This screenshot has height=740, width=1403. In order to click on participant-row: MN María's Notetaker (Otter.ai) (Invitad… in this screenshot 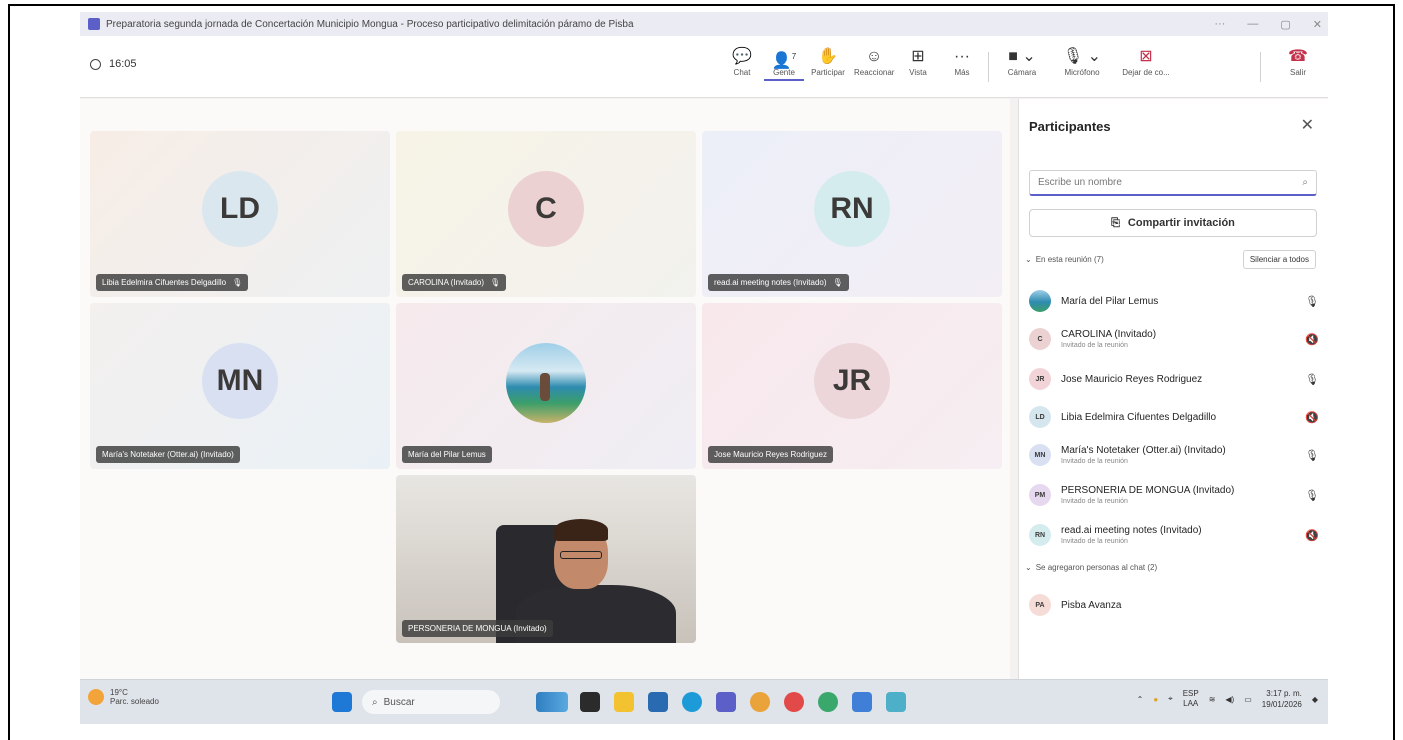, I will do `click(1175, 455)`.